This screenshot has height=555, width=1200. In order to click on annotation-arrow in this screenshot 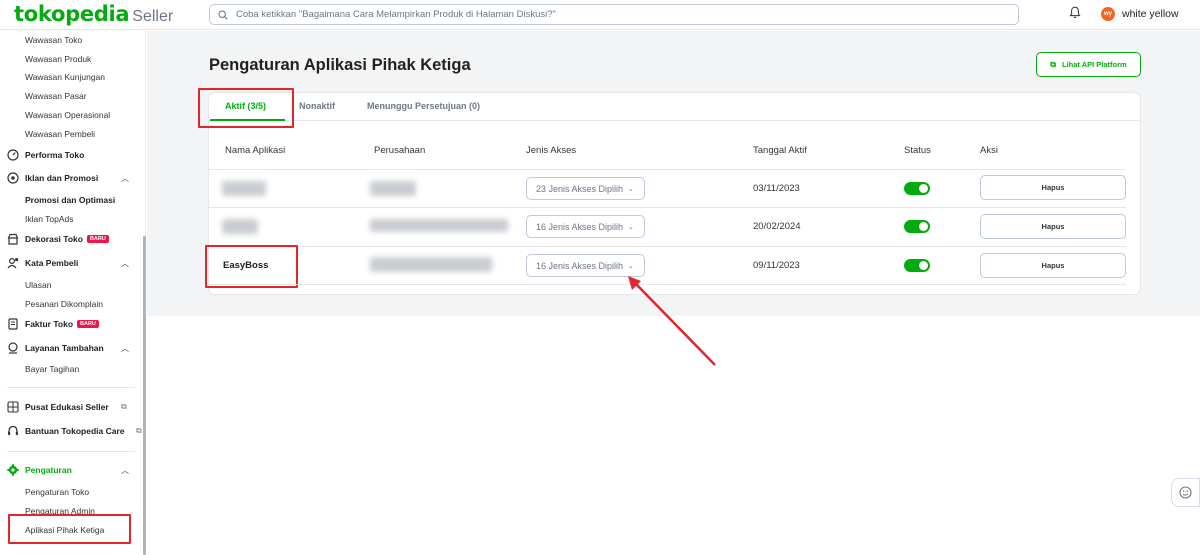, I will do `click(672, 321)`.